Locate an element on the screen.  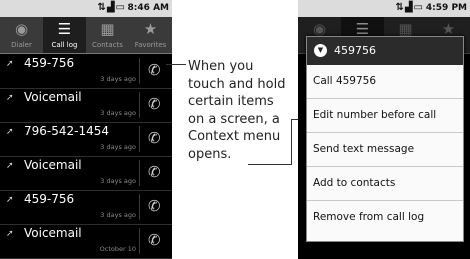
menu-item-remove-from-log: Remove from call log is located at coordinates (385, 217).